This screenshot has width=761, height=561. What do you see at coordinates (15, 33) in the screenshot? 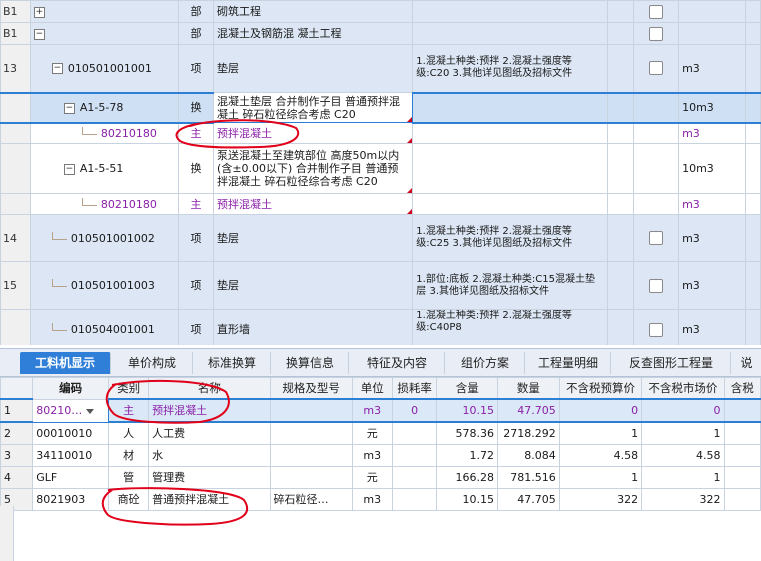
I see `row-number: B1` at bounding box center [15, 33].